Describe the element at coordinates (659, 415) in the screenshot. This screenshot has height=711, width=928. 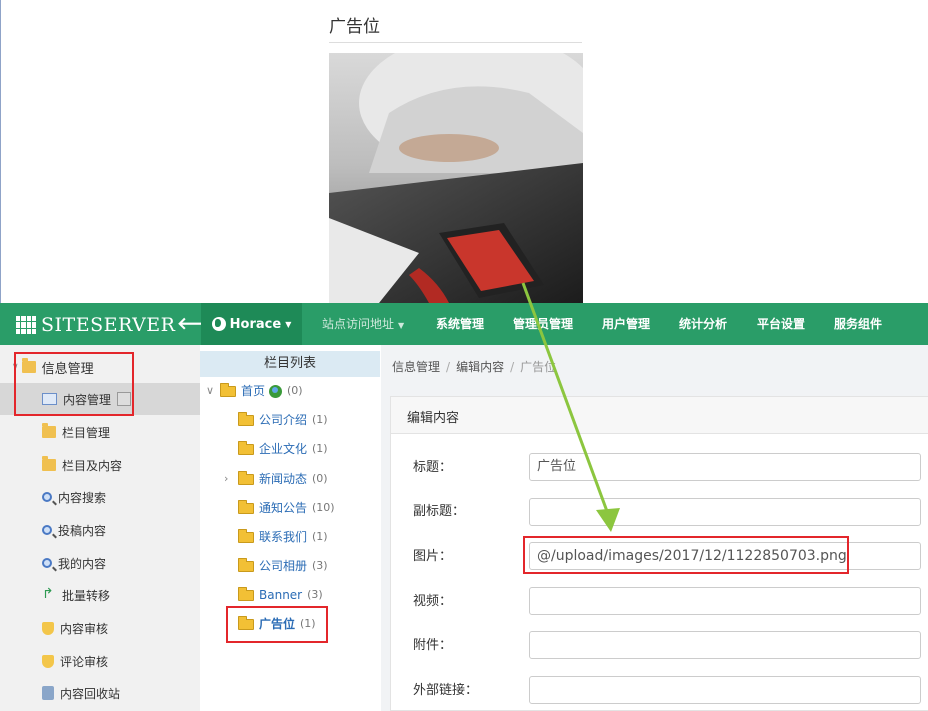
I see `panel-header: 编辑内容` at that location.